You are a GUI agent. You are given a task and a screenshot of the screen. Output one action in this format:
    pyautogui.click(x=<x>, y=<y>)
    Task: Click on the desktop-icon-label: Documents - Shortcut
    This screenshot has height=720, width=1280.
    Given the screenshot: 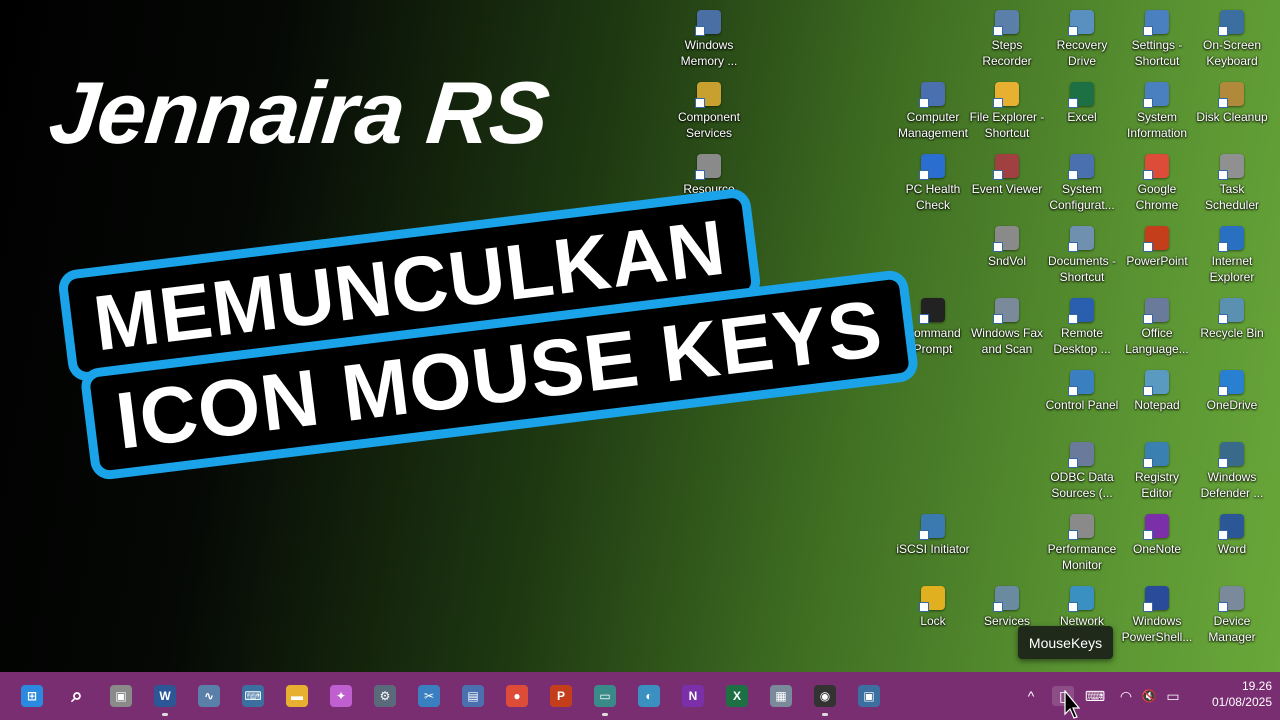 What is the action you would take?
    pyautogui.click(x=1082, y=269)
    